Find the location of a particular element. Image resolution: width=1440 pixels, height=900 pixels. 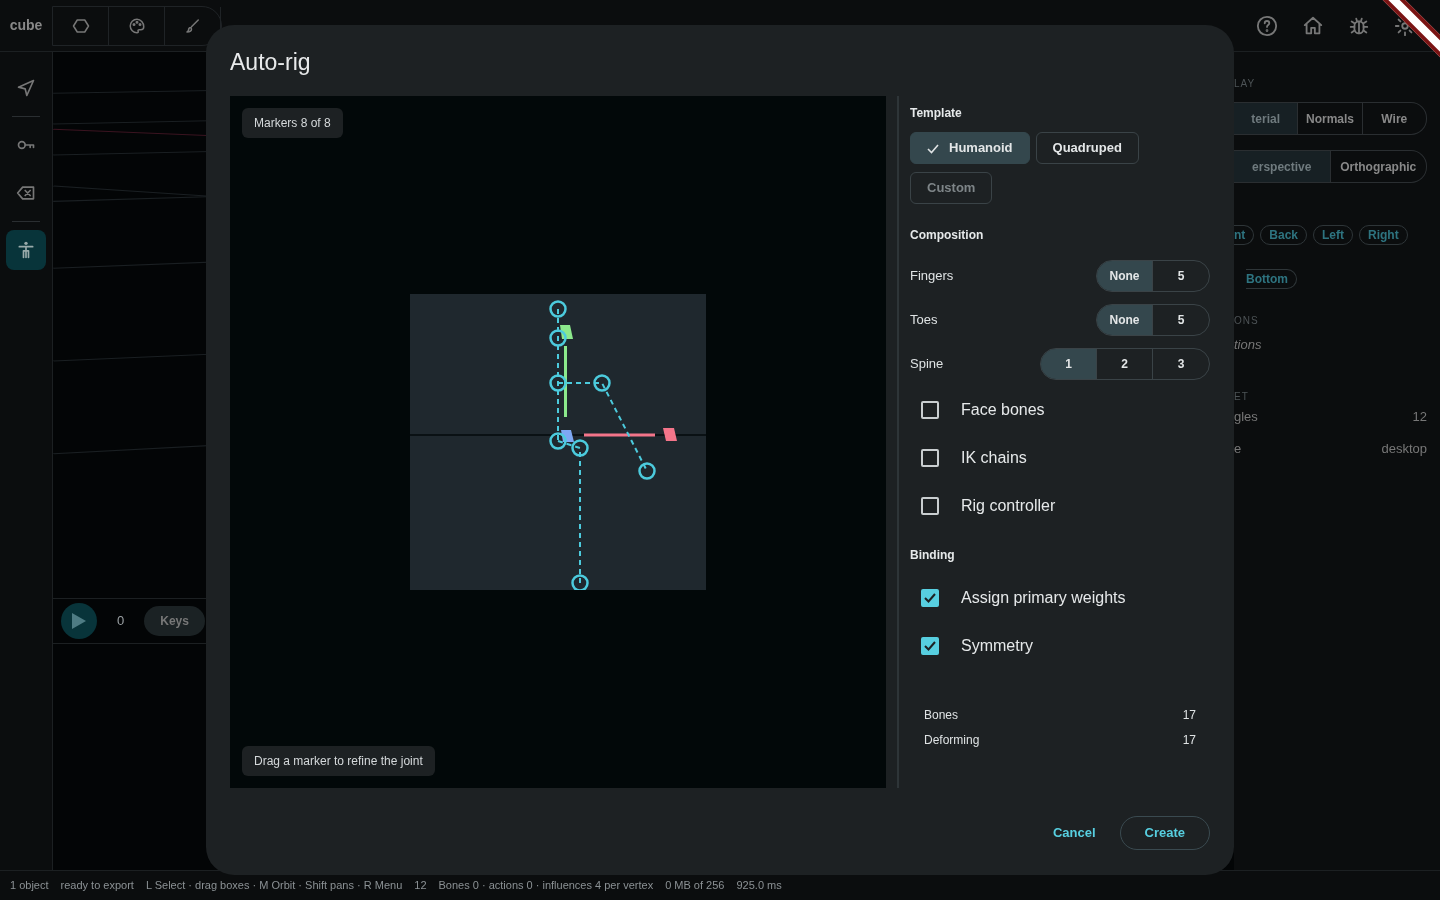

checkbox-label: Rig controller is located at coordinates (1008, 506).